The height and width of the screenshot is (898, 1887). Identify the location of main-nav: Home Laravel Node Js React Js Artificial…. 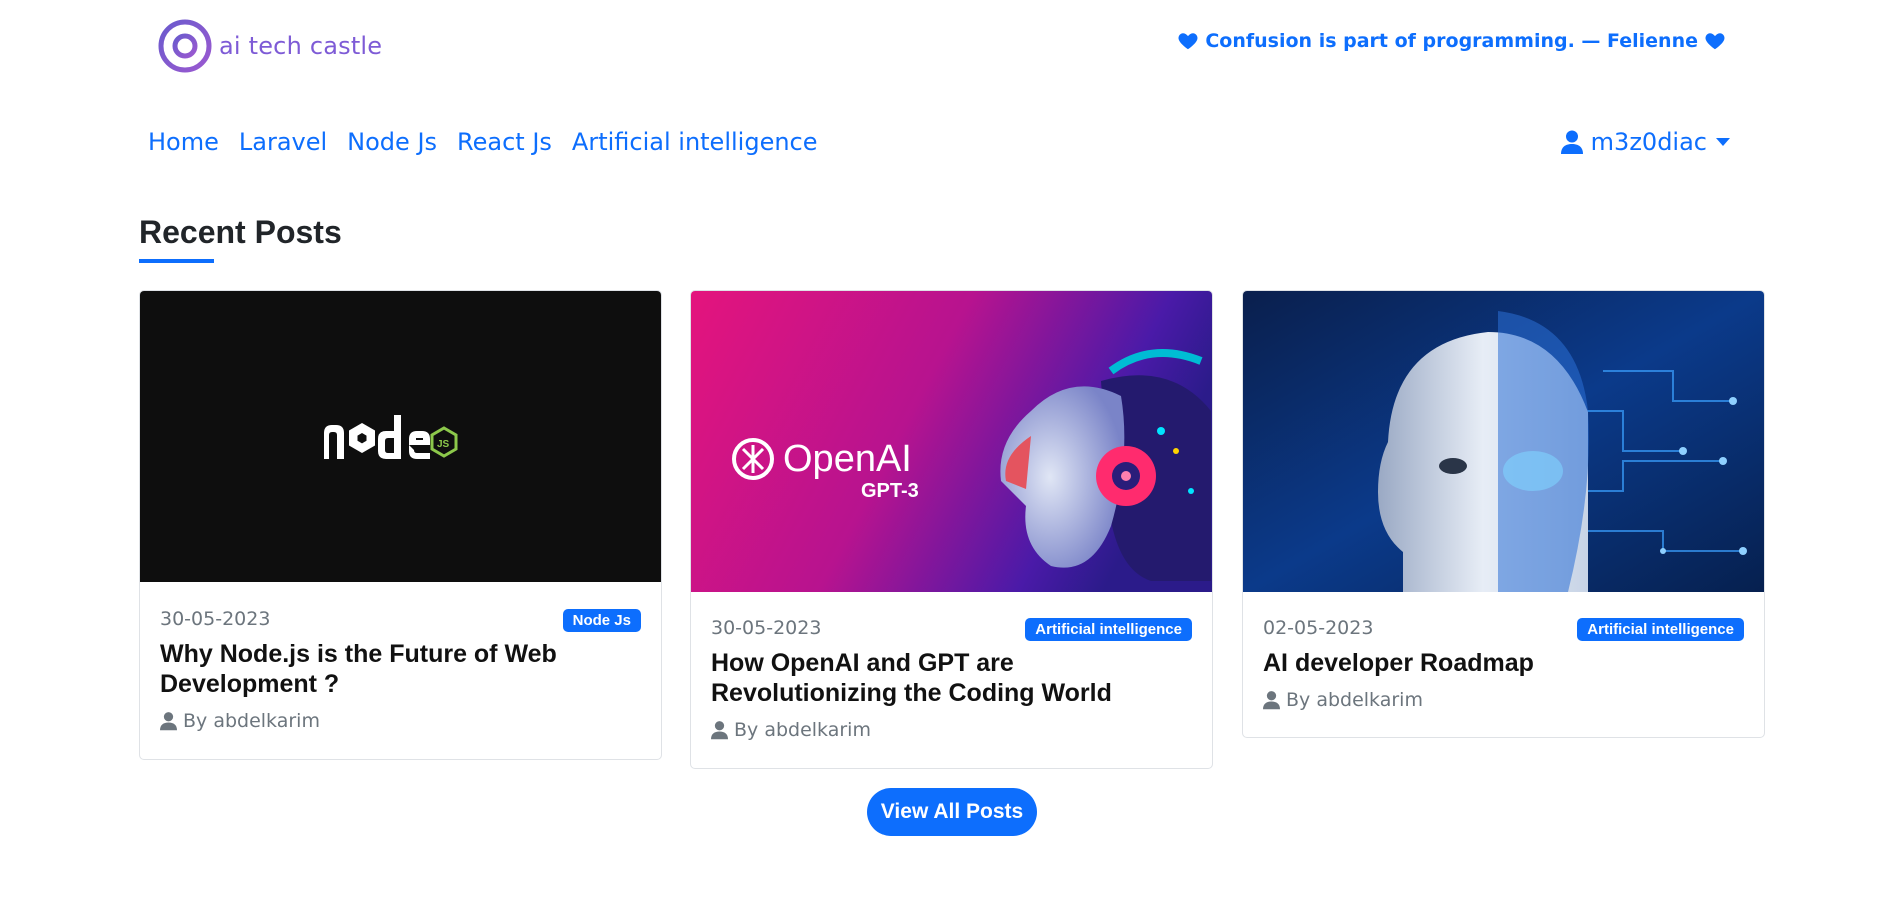
(483, 142).